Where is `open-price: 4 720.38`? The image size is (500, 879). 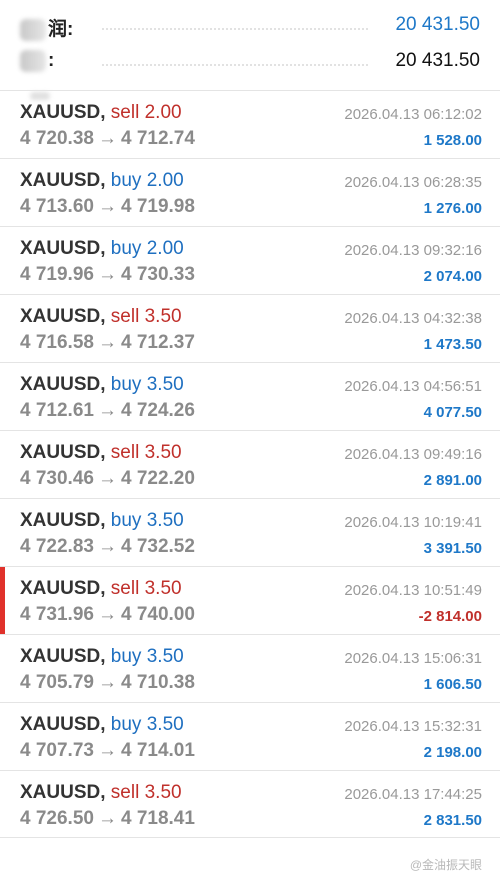 open-price: 4 720.38 is located at coordinates (57, 138).